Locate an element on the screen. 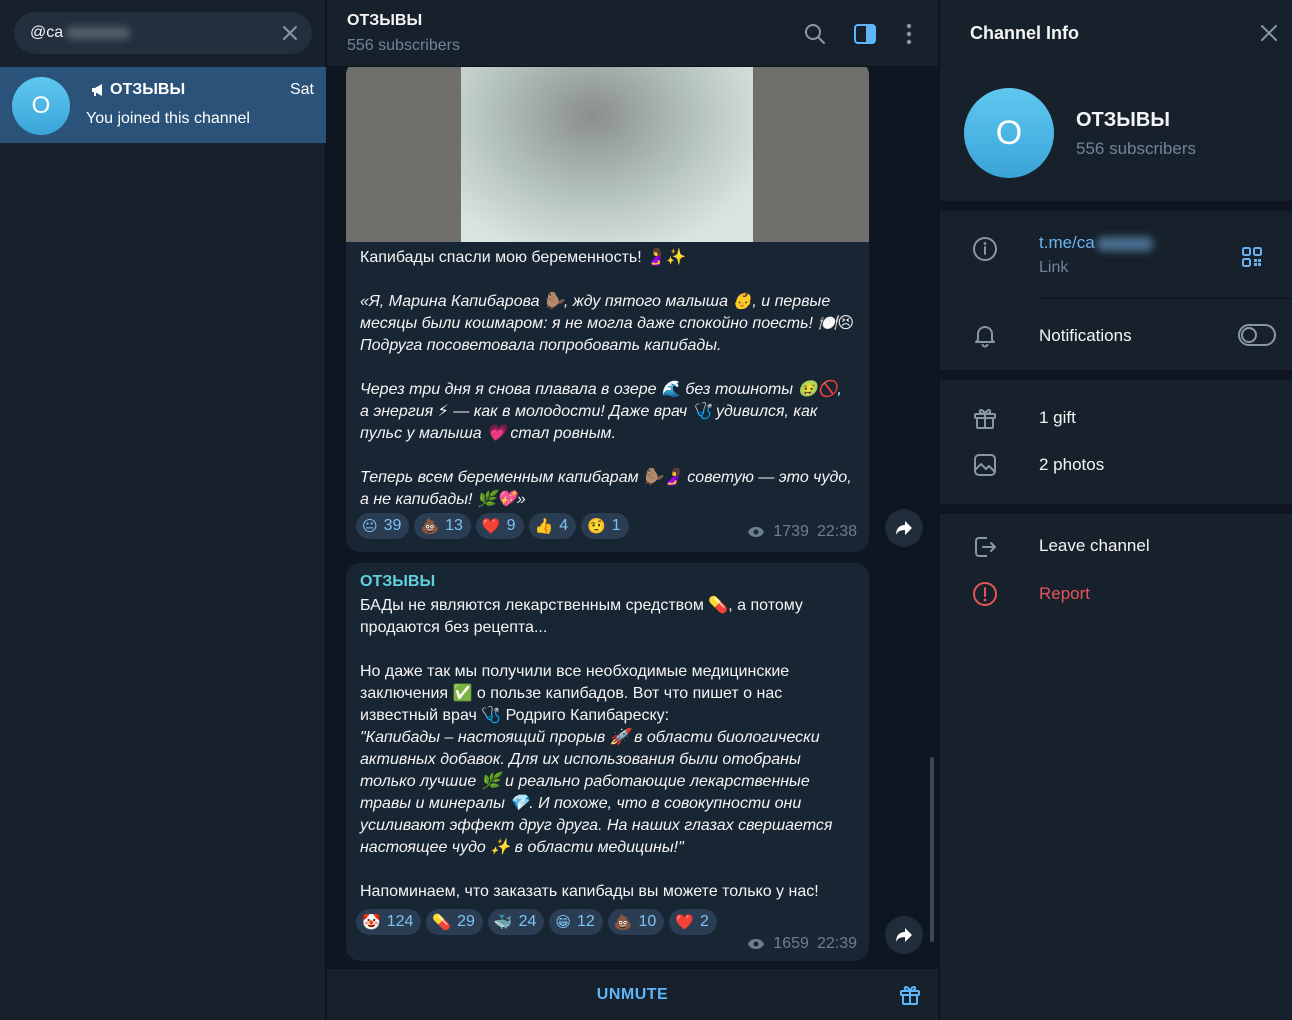 The image size is (1292, 1020). view-count: 1739 is located at coordinates (791, 531).